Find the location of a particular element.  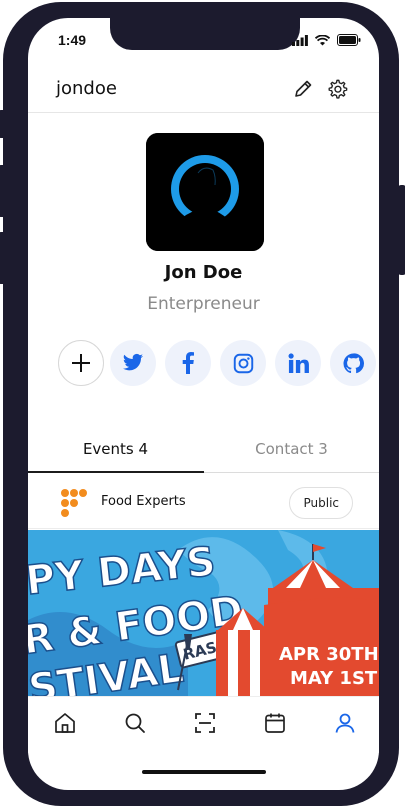

linkedin-button is located at coordinates (298, 363).